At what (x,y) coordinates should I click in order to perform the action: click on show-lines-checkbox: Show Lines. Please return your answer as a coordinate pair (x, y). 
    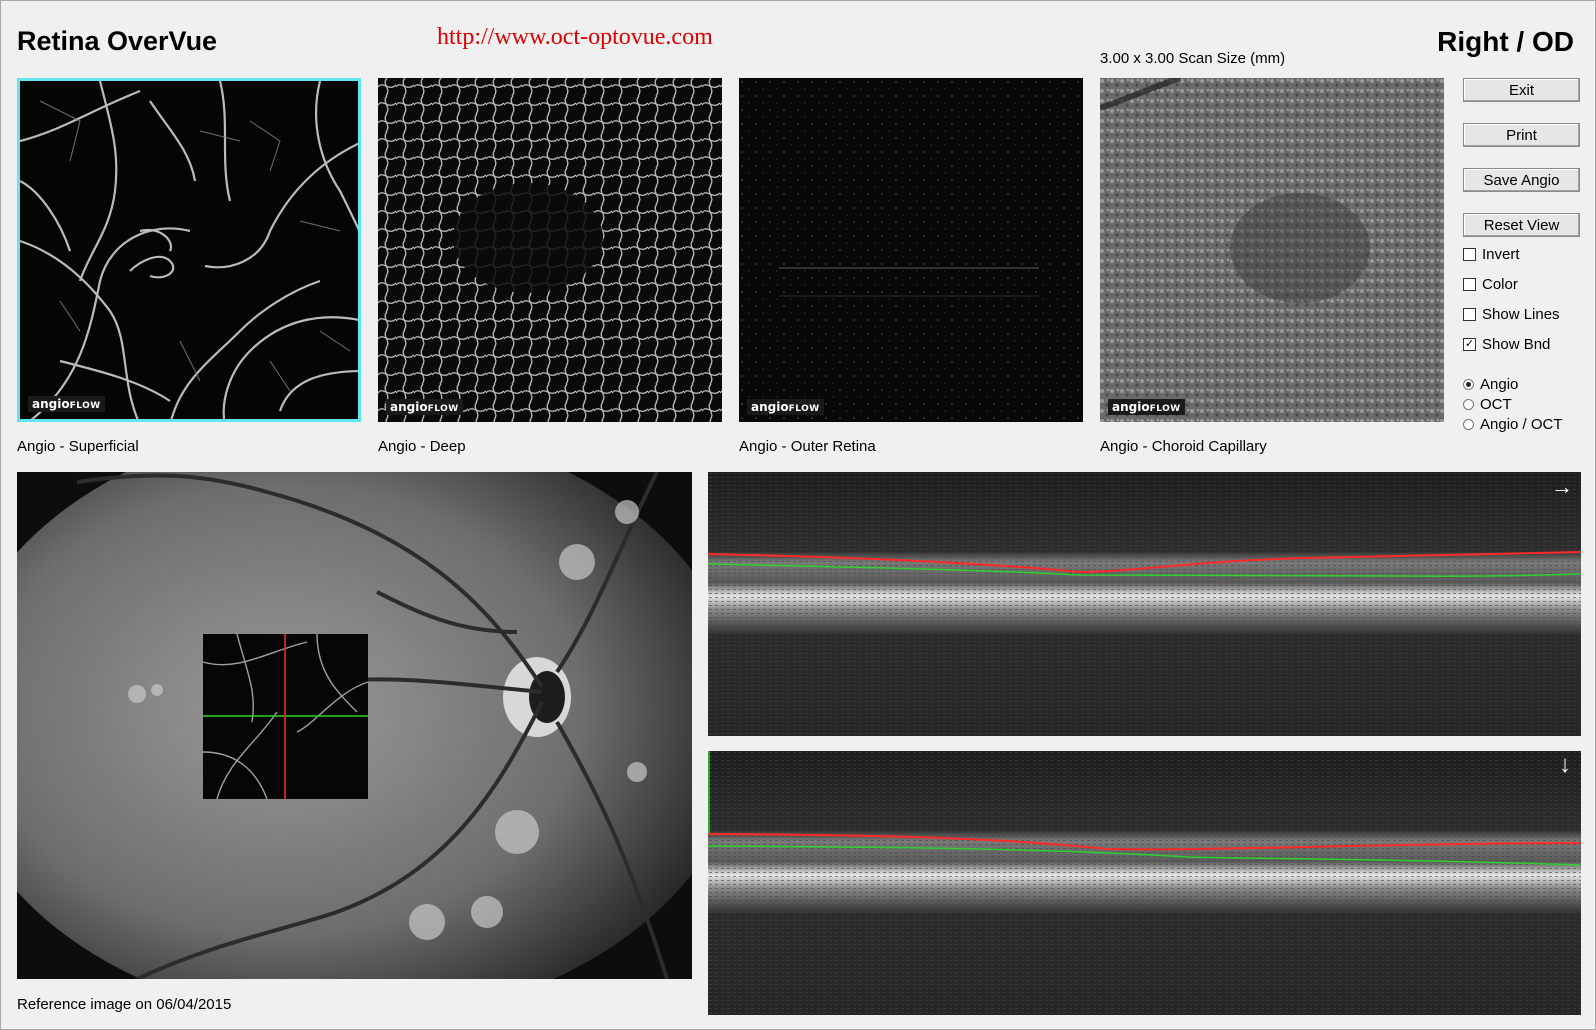
    Looking at the image, I should click on (1511, 314).